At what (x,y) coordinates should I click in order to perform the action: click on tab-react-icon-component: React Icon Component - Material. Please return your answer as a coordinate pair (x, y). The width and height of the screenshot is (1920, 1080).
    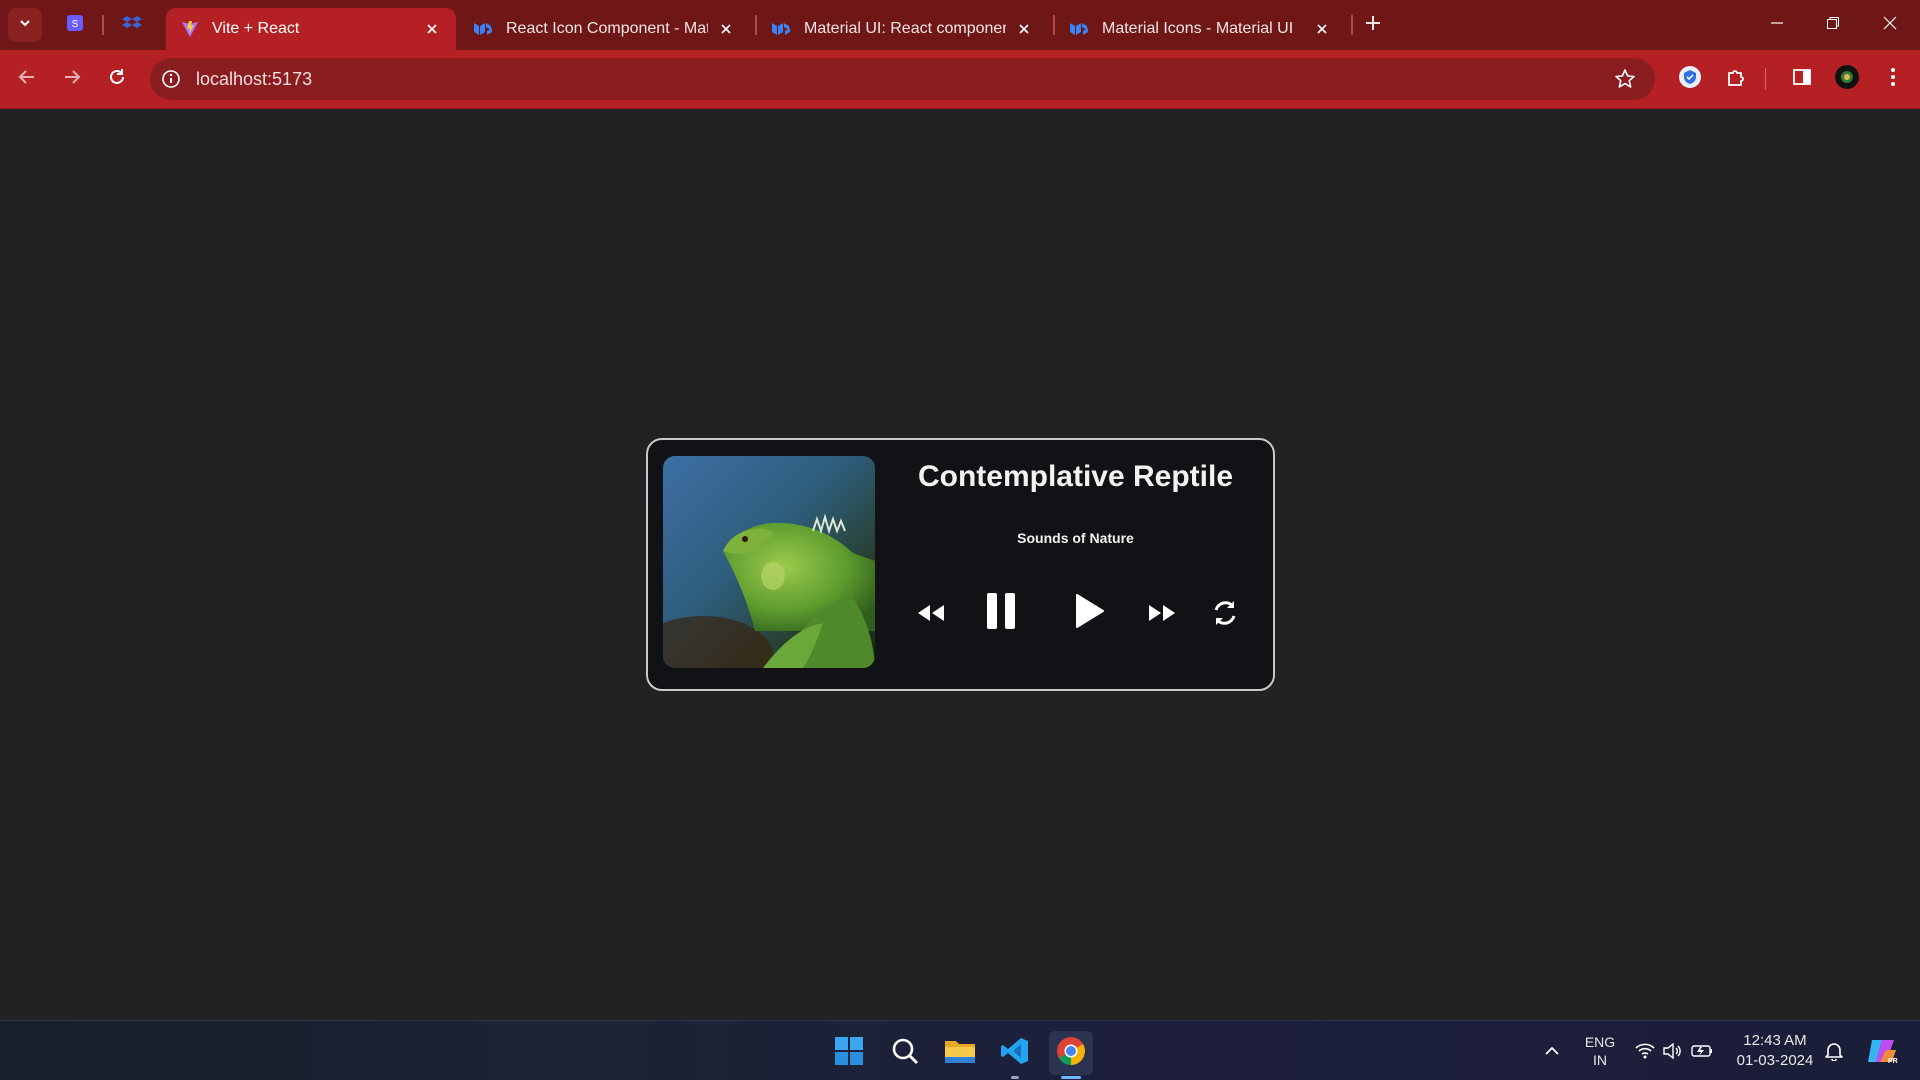
    Looking at the image, I should click on (605, 29).